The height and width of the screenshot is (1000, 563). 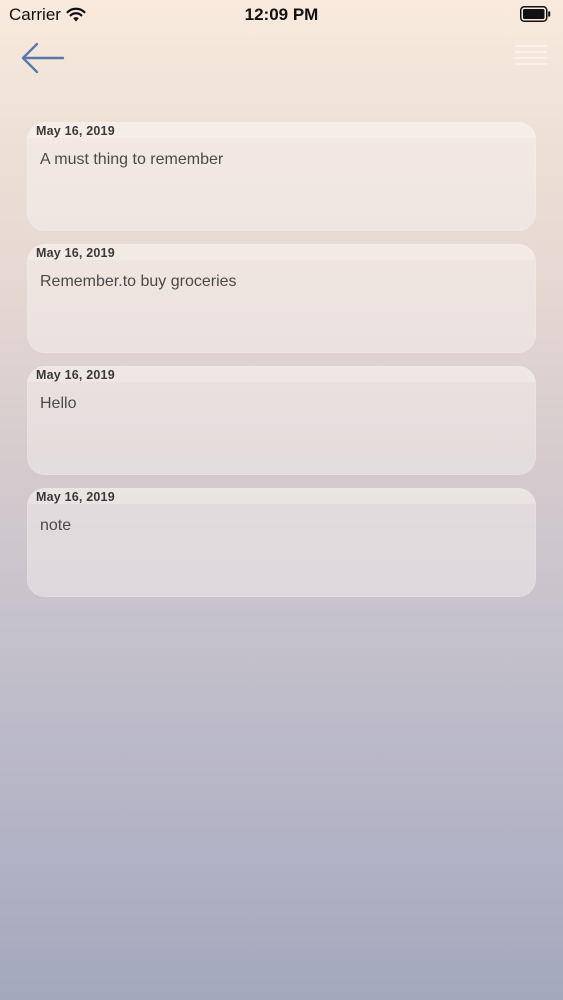 I want to click on battery-icon, so click(x=535, y=14).